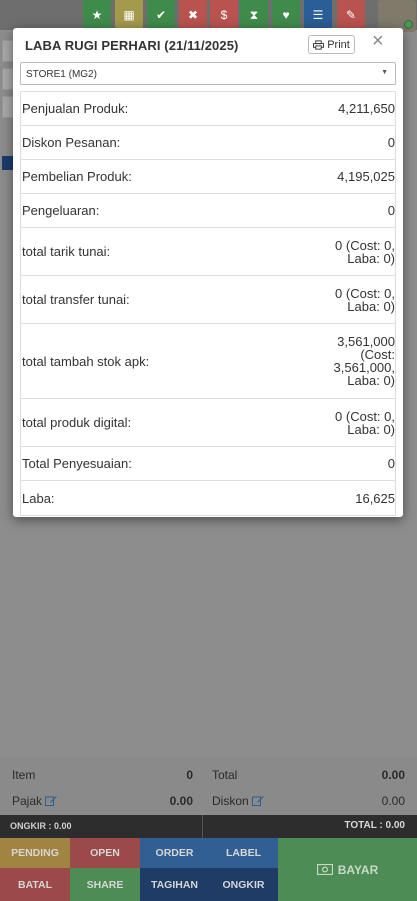 This screenshot has height=901, width=417. What do you see at coordinates (174, 853) in the screenshot?
I see `order-button: ORDER` at bounding box center [174, 853].